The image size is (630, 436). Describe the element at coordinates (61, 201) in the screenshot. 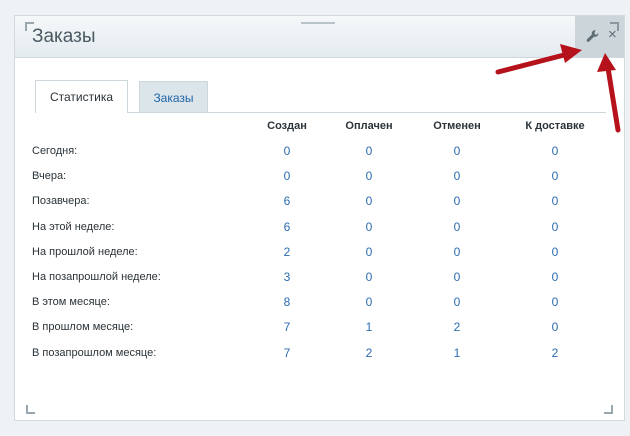

I see `row-label: Позавчера:` at that location.